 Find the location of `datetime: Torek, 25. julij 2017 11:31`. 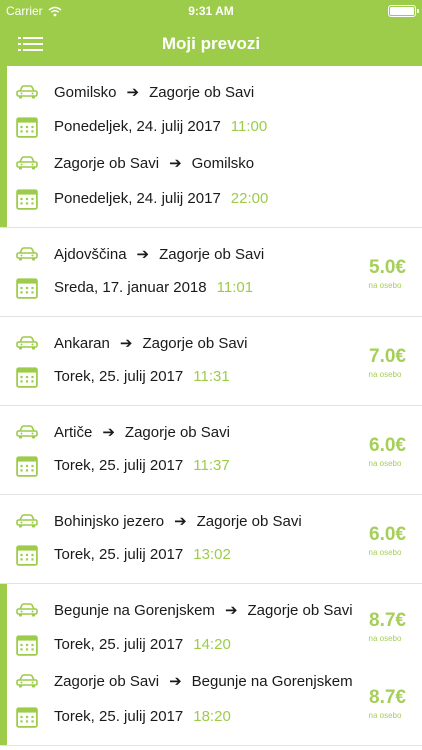

datetime: Torek, 25. julij 2017 11:31 is located at coordinates (142, 376).